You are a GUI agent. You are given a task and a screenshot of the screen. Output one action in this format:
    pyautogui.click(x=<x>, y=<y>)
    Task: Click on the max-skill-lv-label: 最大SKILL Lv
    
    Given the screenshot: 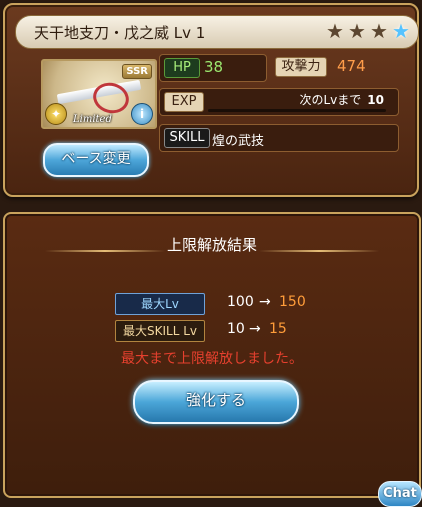 What is the action you would take?
    pyautogui.click(x=160, y=331)
    